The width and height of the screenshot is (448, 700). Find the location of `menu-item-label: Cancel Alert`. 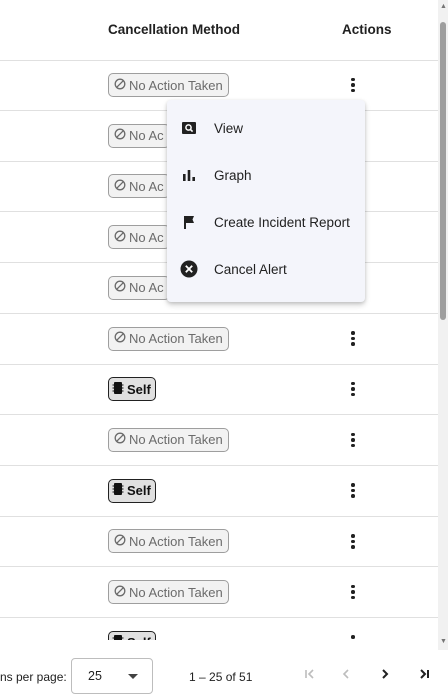

menu-item-label: Cancel Alert is located at coordinates (250, 269).